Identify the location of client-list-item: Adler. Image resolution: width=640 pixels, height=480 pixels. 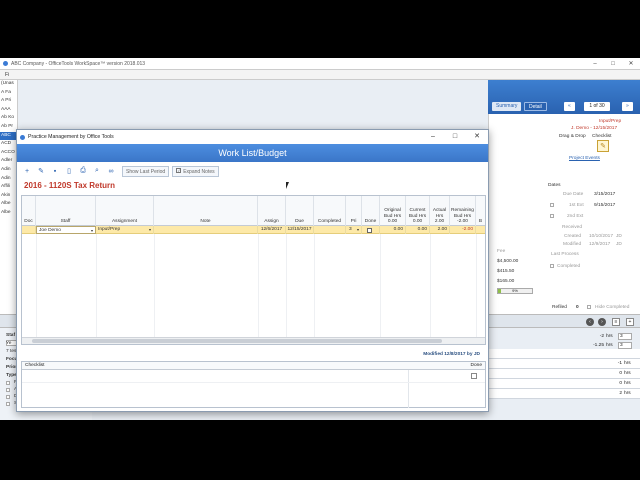
(8, 161).